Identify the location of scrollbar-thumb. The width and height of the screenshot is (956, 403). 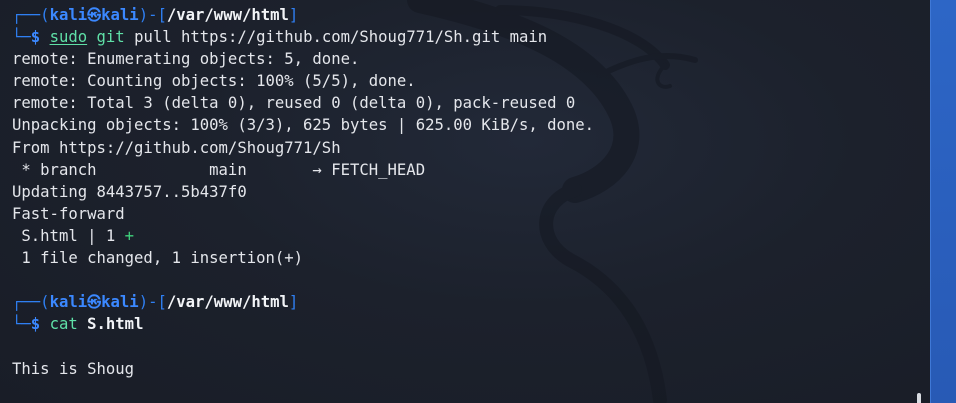
(919, 398).